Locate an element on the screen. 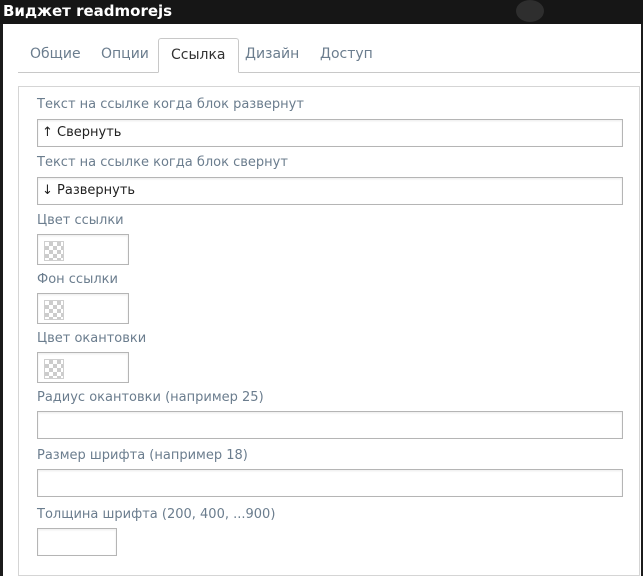  border-radius-label: Радиус окантовки (например 25) is located at coordinates (150, 397).